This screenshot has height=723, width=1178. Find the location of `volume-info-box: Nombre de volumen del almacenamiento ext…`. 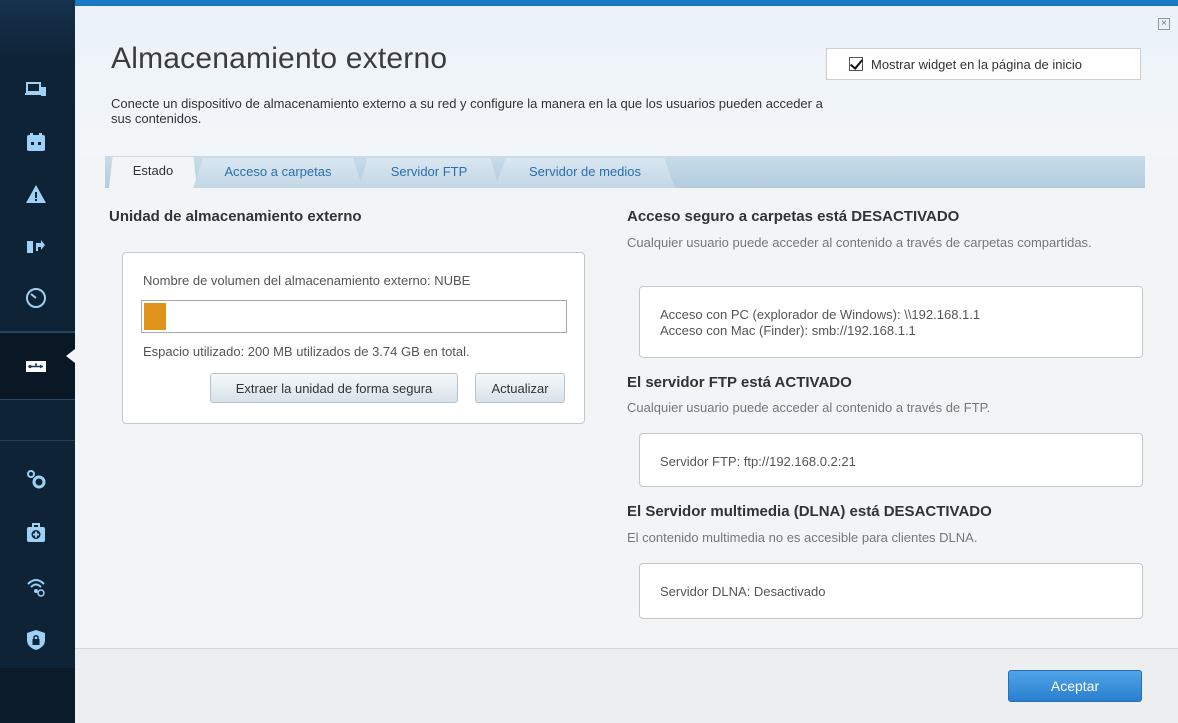

volume-info-box: Nombre de volumen del almacenamiento ext… is located at coordinates (353, 338).